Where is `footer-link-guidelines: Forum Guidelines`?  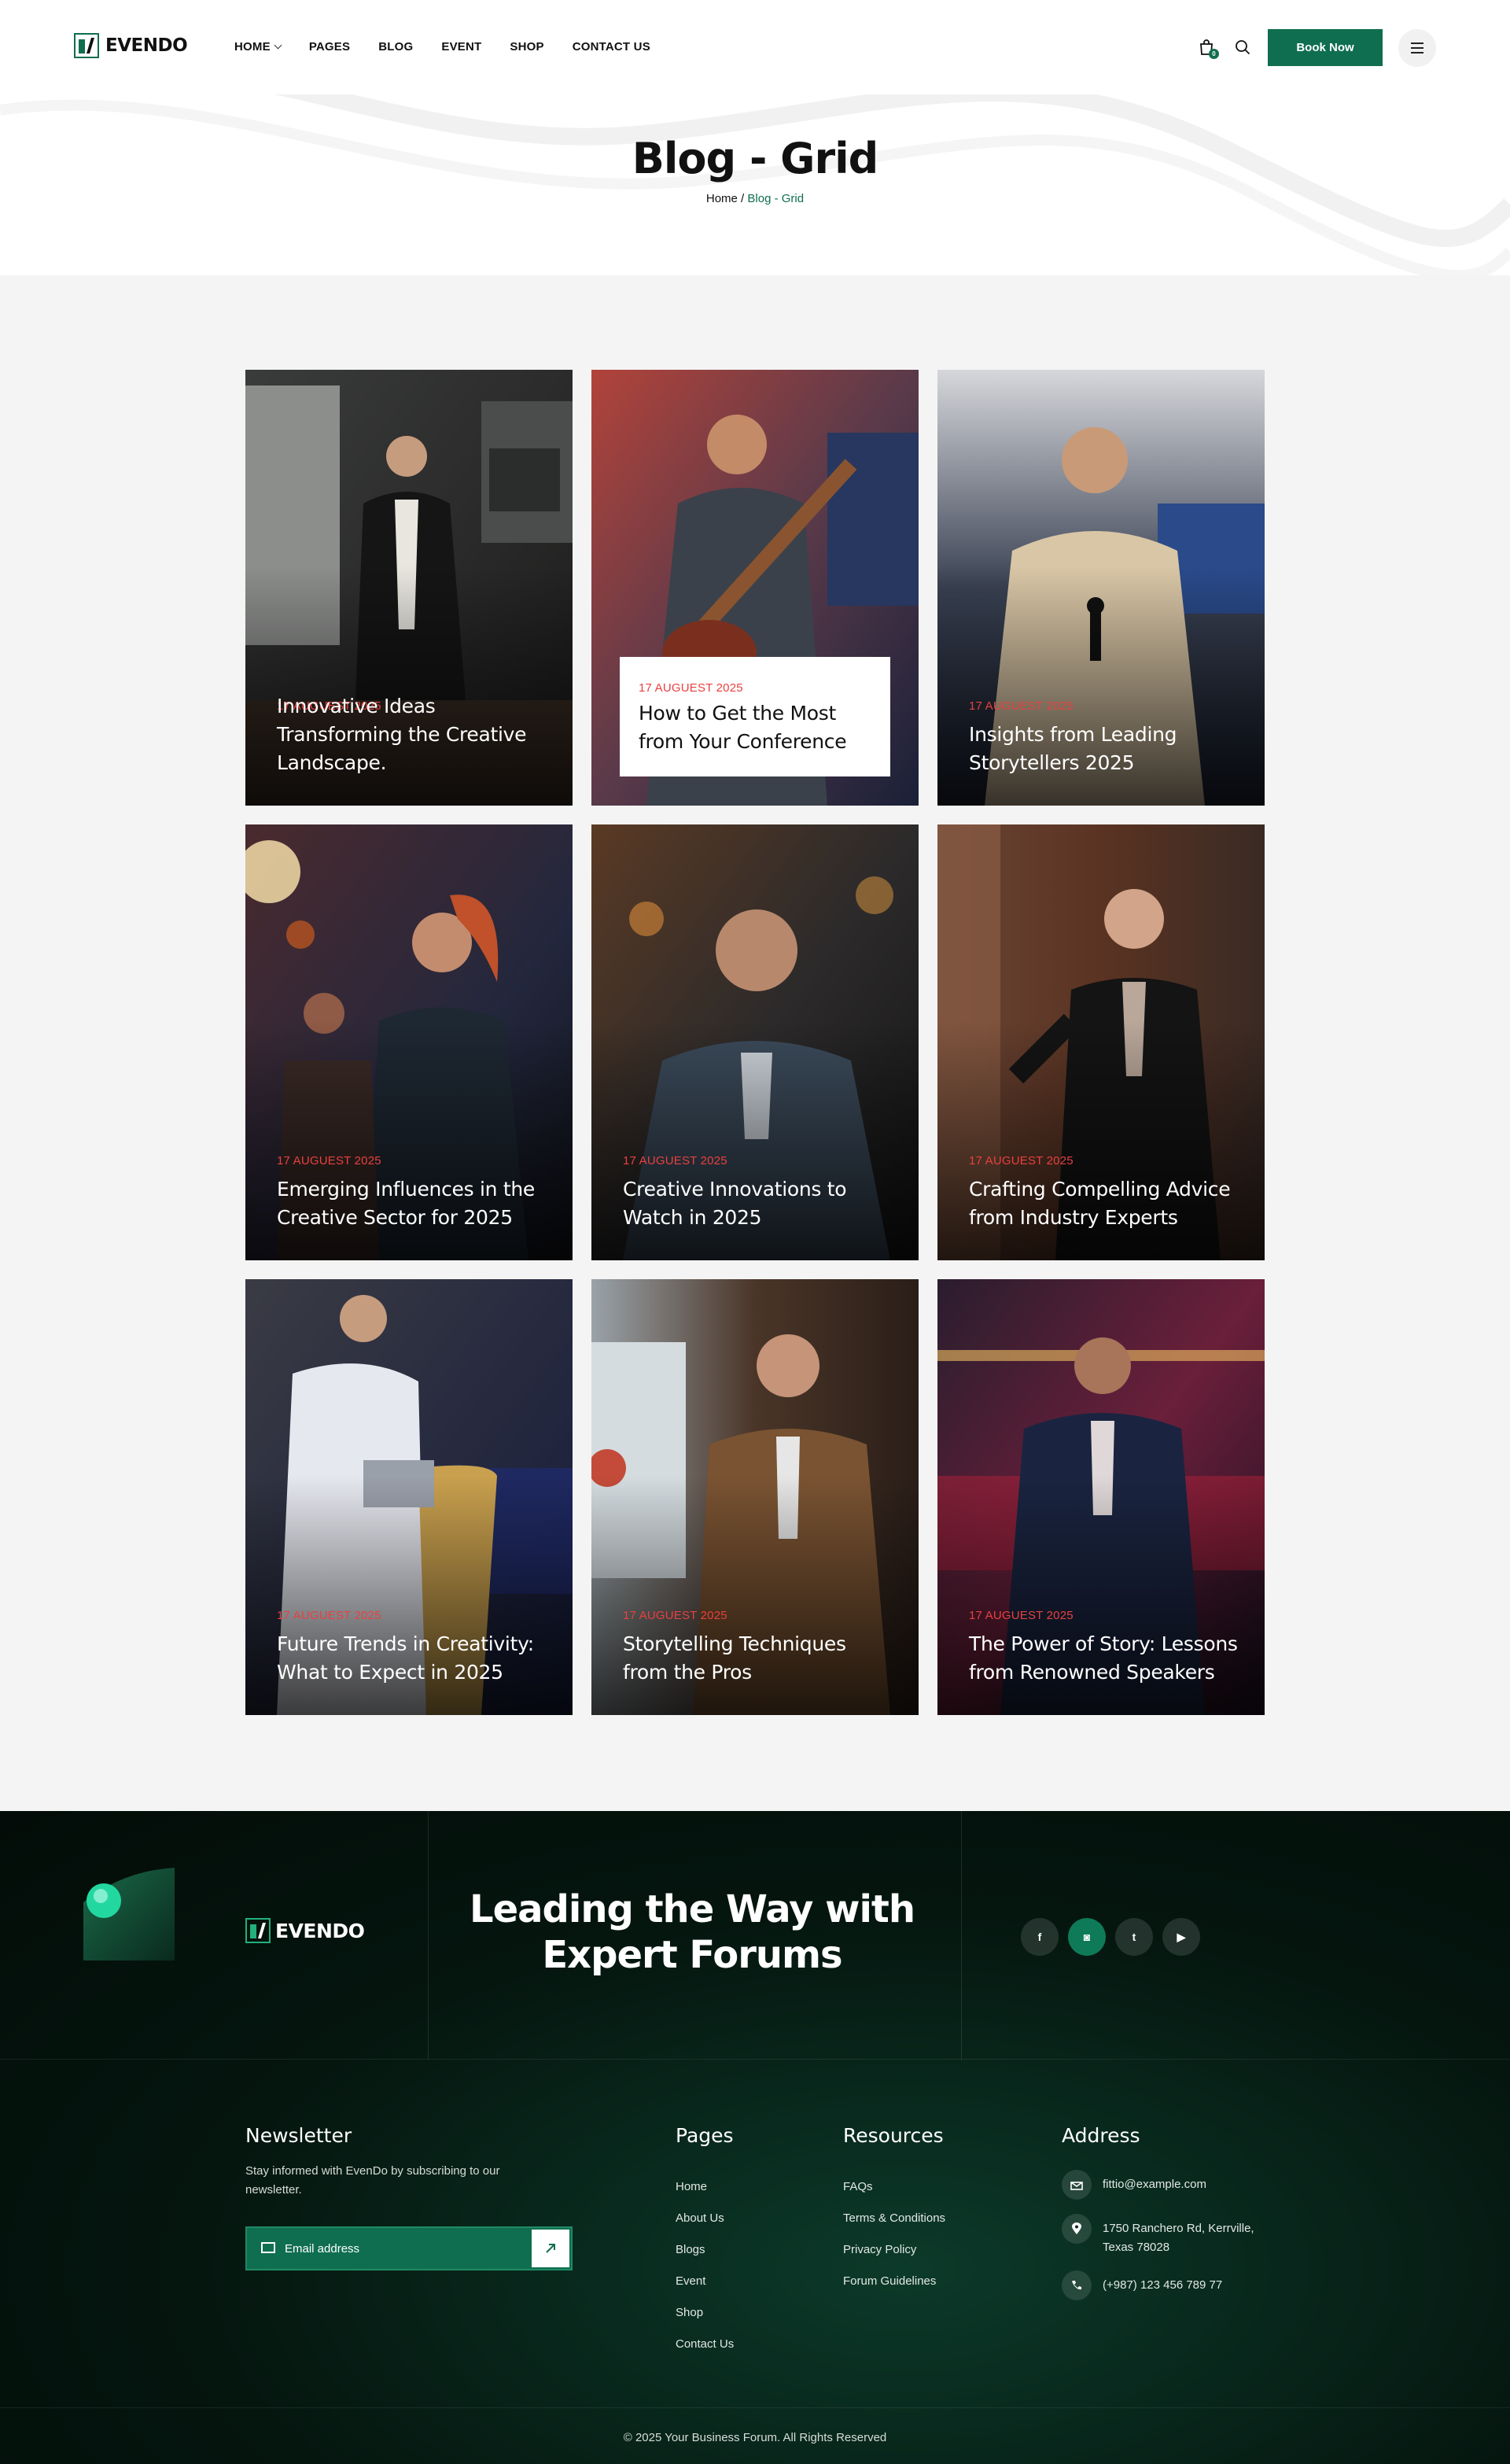
footer-link-guidelines: Forum Guidelines is located at coordinates (894, 2281).